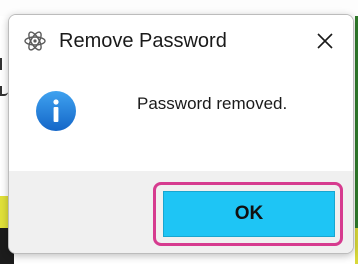 Image resolution: width=358 pixels, height=264 pixels. I want to click on close-icon, so click(325, 41).